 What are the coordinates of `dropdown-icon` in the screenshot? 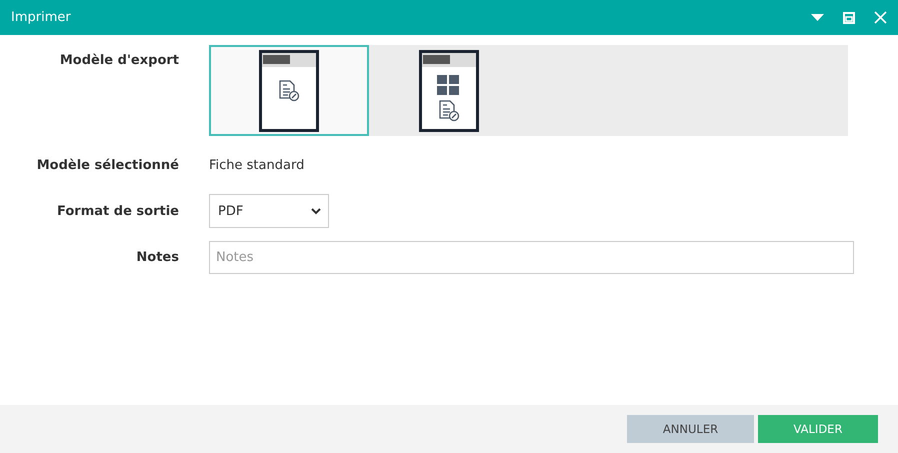 It's located at (817, 18).